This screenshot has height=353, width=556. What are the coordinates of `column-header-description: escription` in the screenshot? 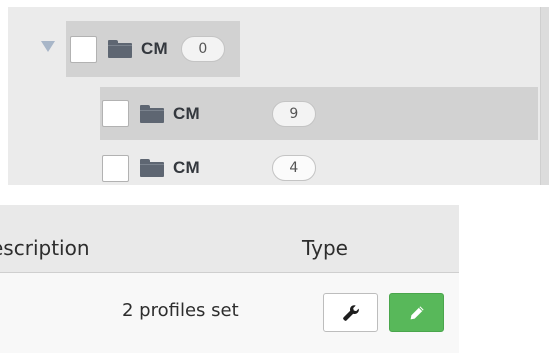 It's located at (45, 248).